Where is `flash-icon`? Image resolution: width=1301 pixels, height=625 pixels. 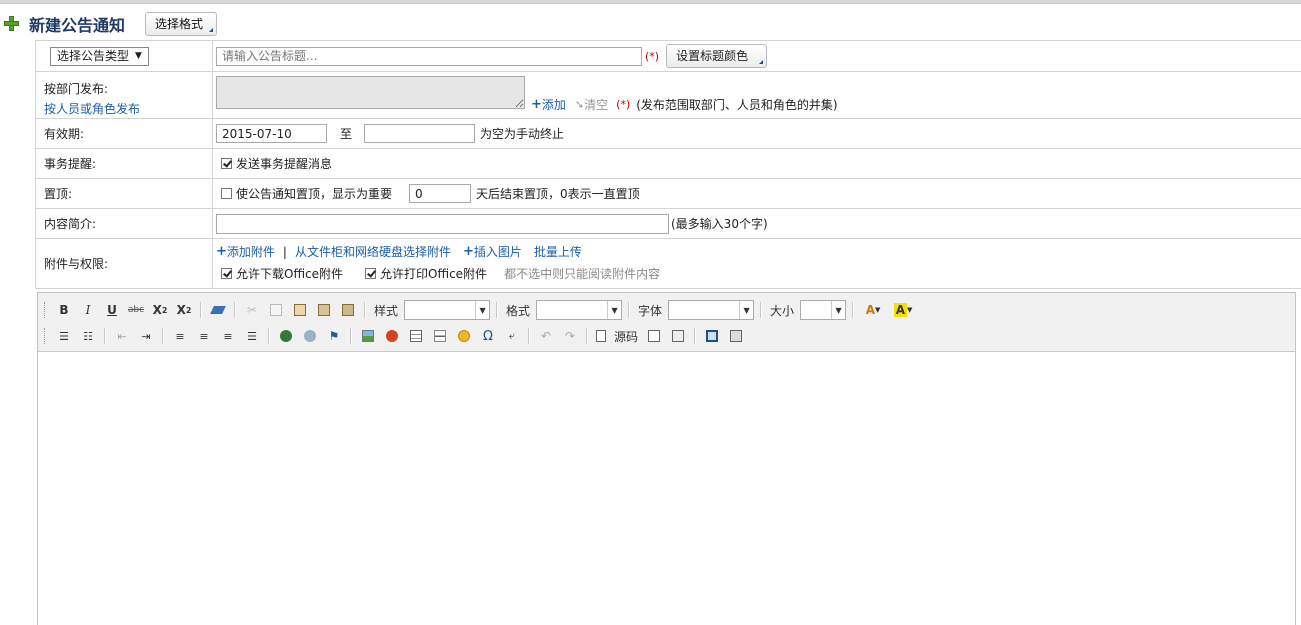 flash-icon is located at coordinates (392, 336).